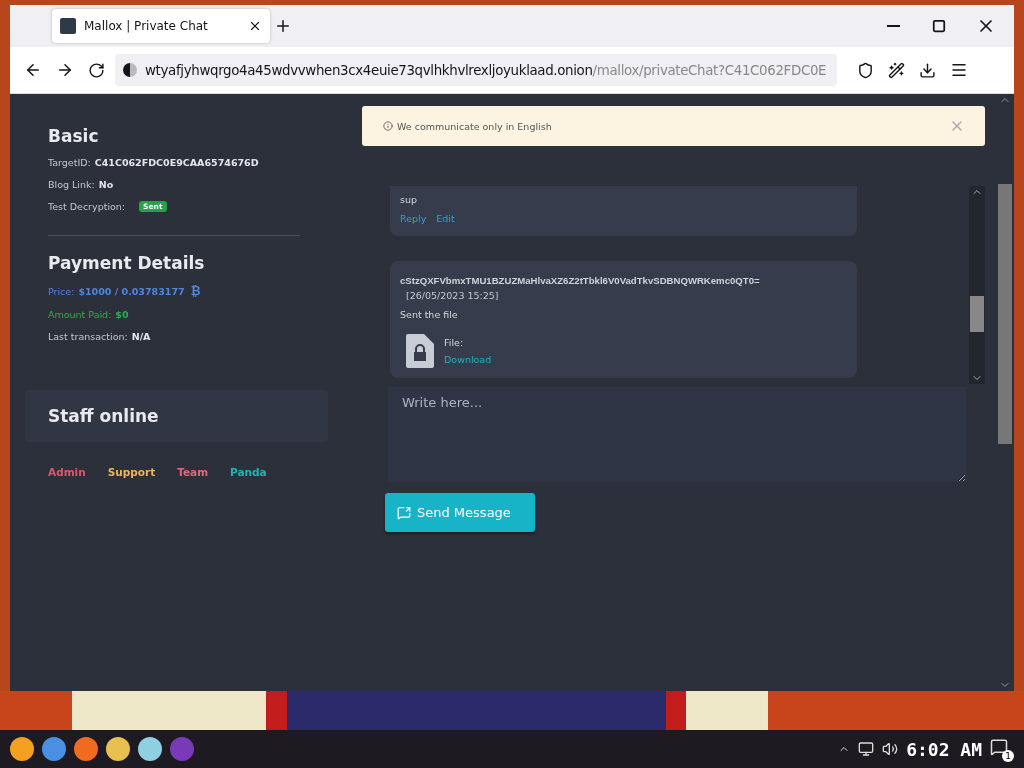 The width and height of the screenshot is (1024, 768). What do you see at coordinates (127, 263) in the screenshot?
I see `section-title: Payment Details` at bounding box center [127, 263].